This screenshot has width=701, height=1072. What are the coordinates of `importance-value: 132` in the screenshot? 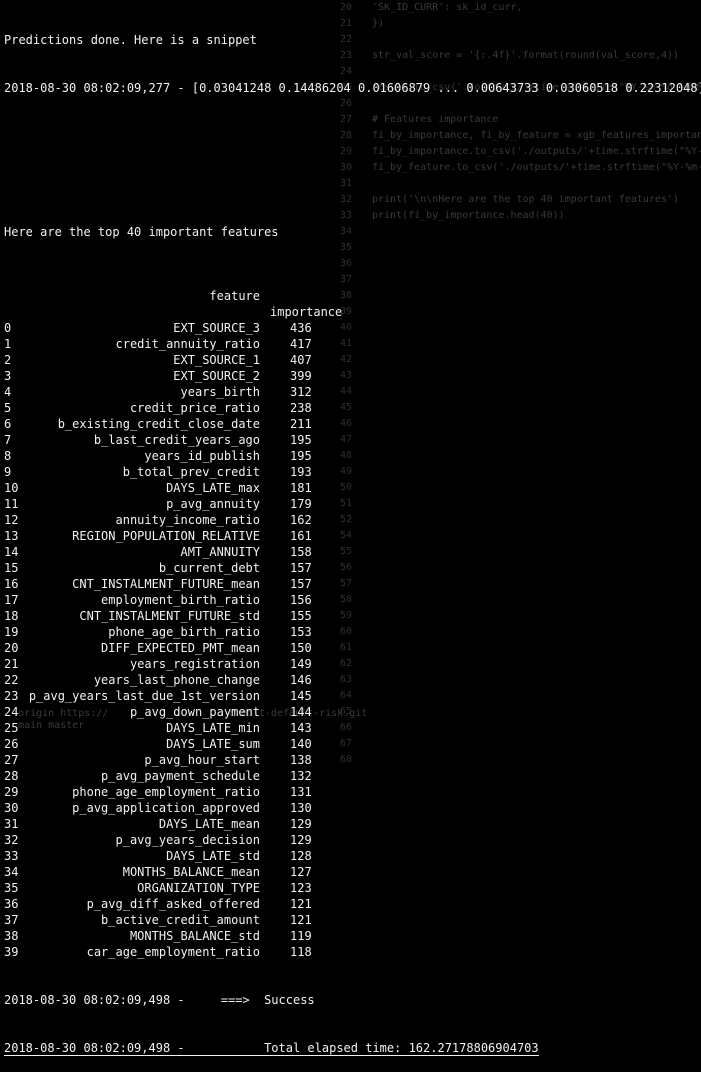 It's located at (301, 776).